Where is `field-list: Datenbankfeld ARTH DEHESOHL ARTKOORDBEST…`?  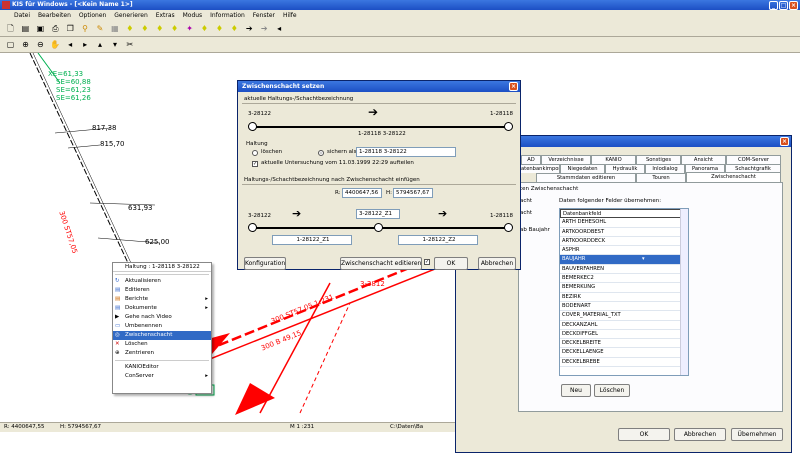
field-list: Datenbankfeld ARTH DEHESOHL ARTKOORDBEST… is located at coordinates (624, 292).